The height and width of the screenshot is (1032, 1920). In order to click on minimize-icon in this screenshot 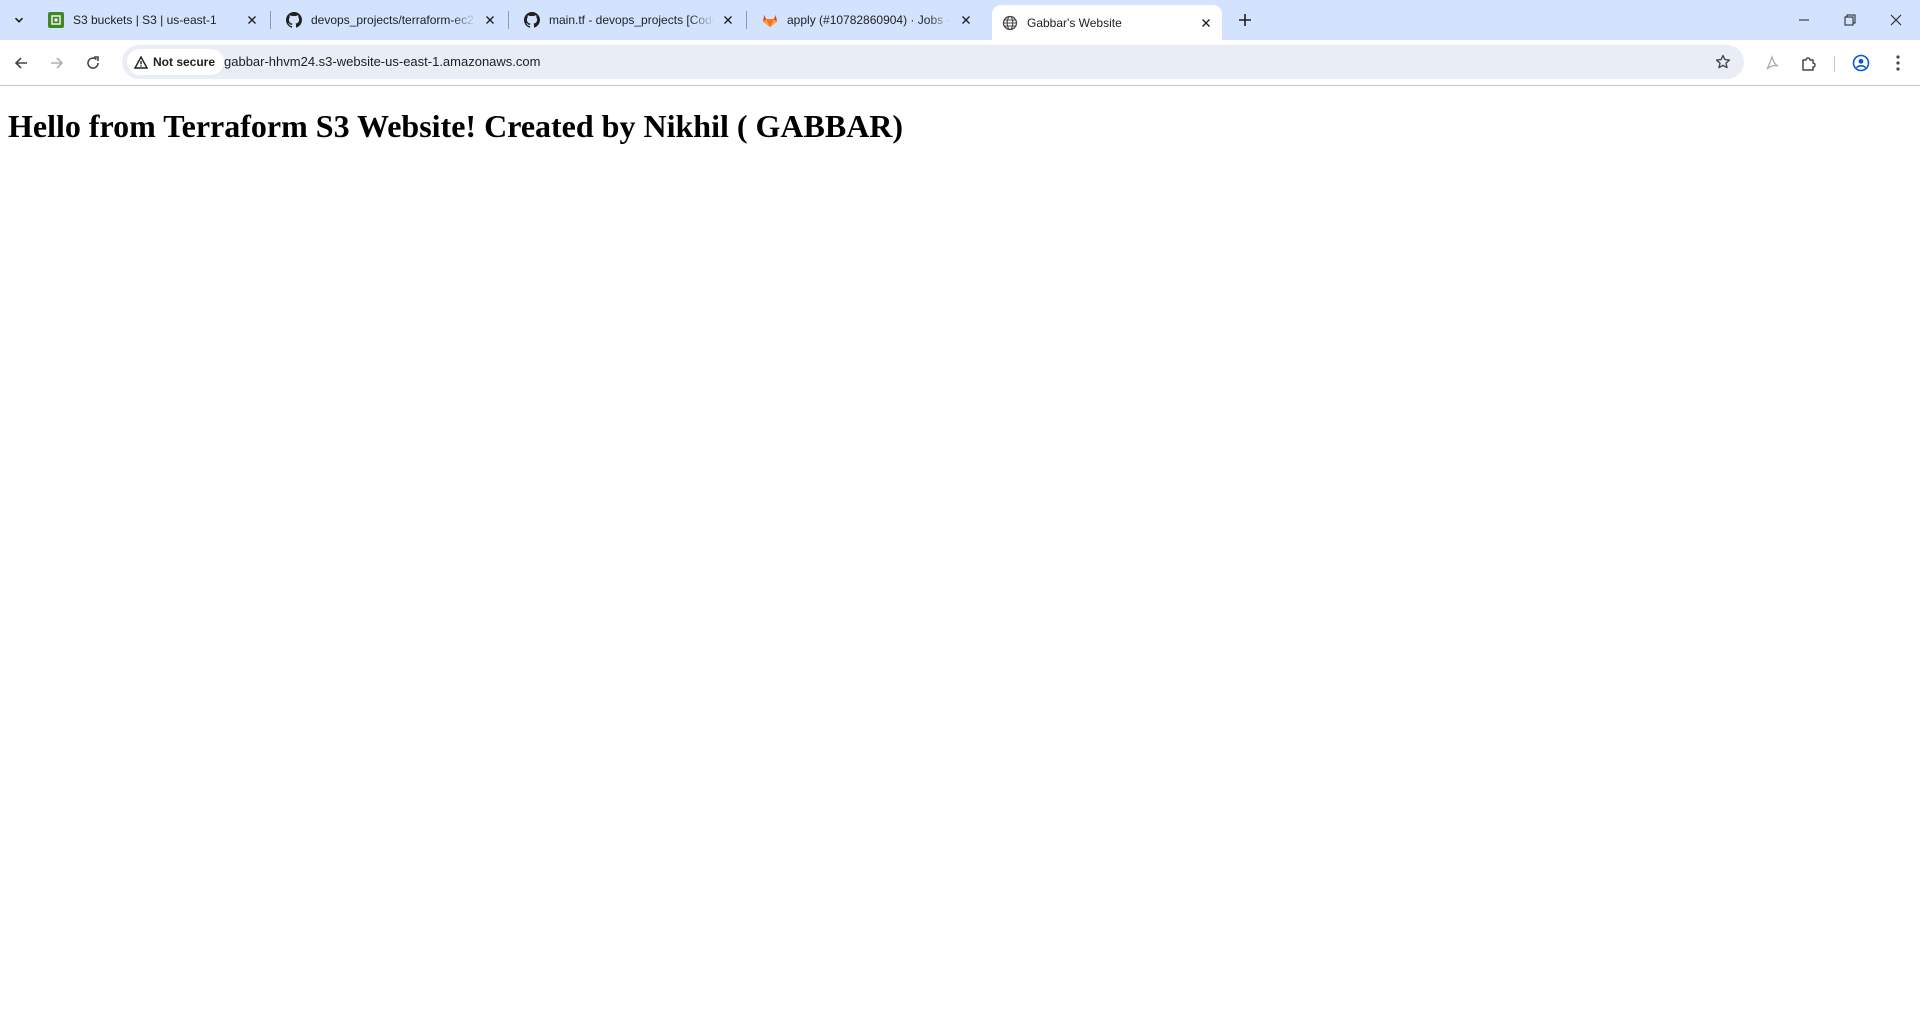, I will do `click(1804, 20)`.